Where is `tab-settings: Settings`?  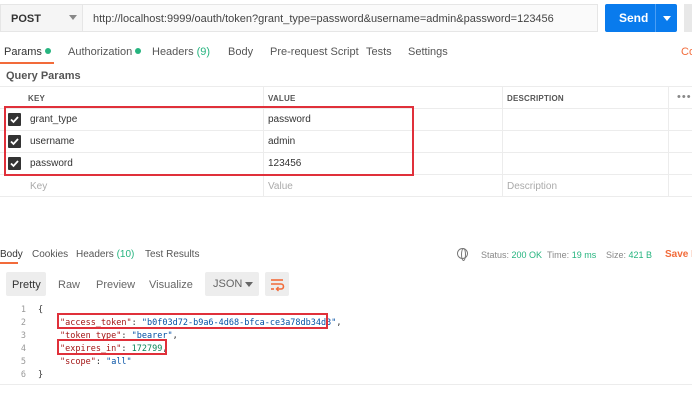 tab-settings: Settings is located at coordinates (428, 52).